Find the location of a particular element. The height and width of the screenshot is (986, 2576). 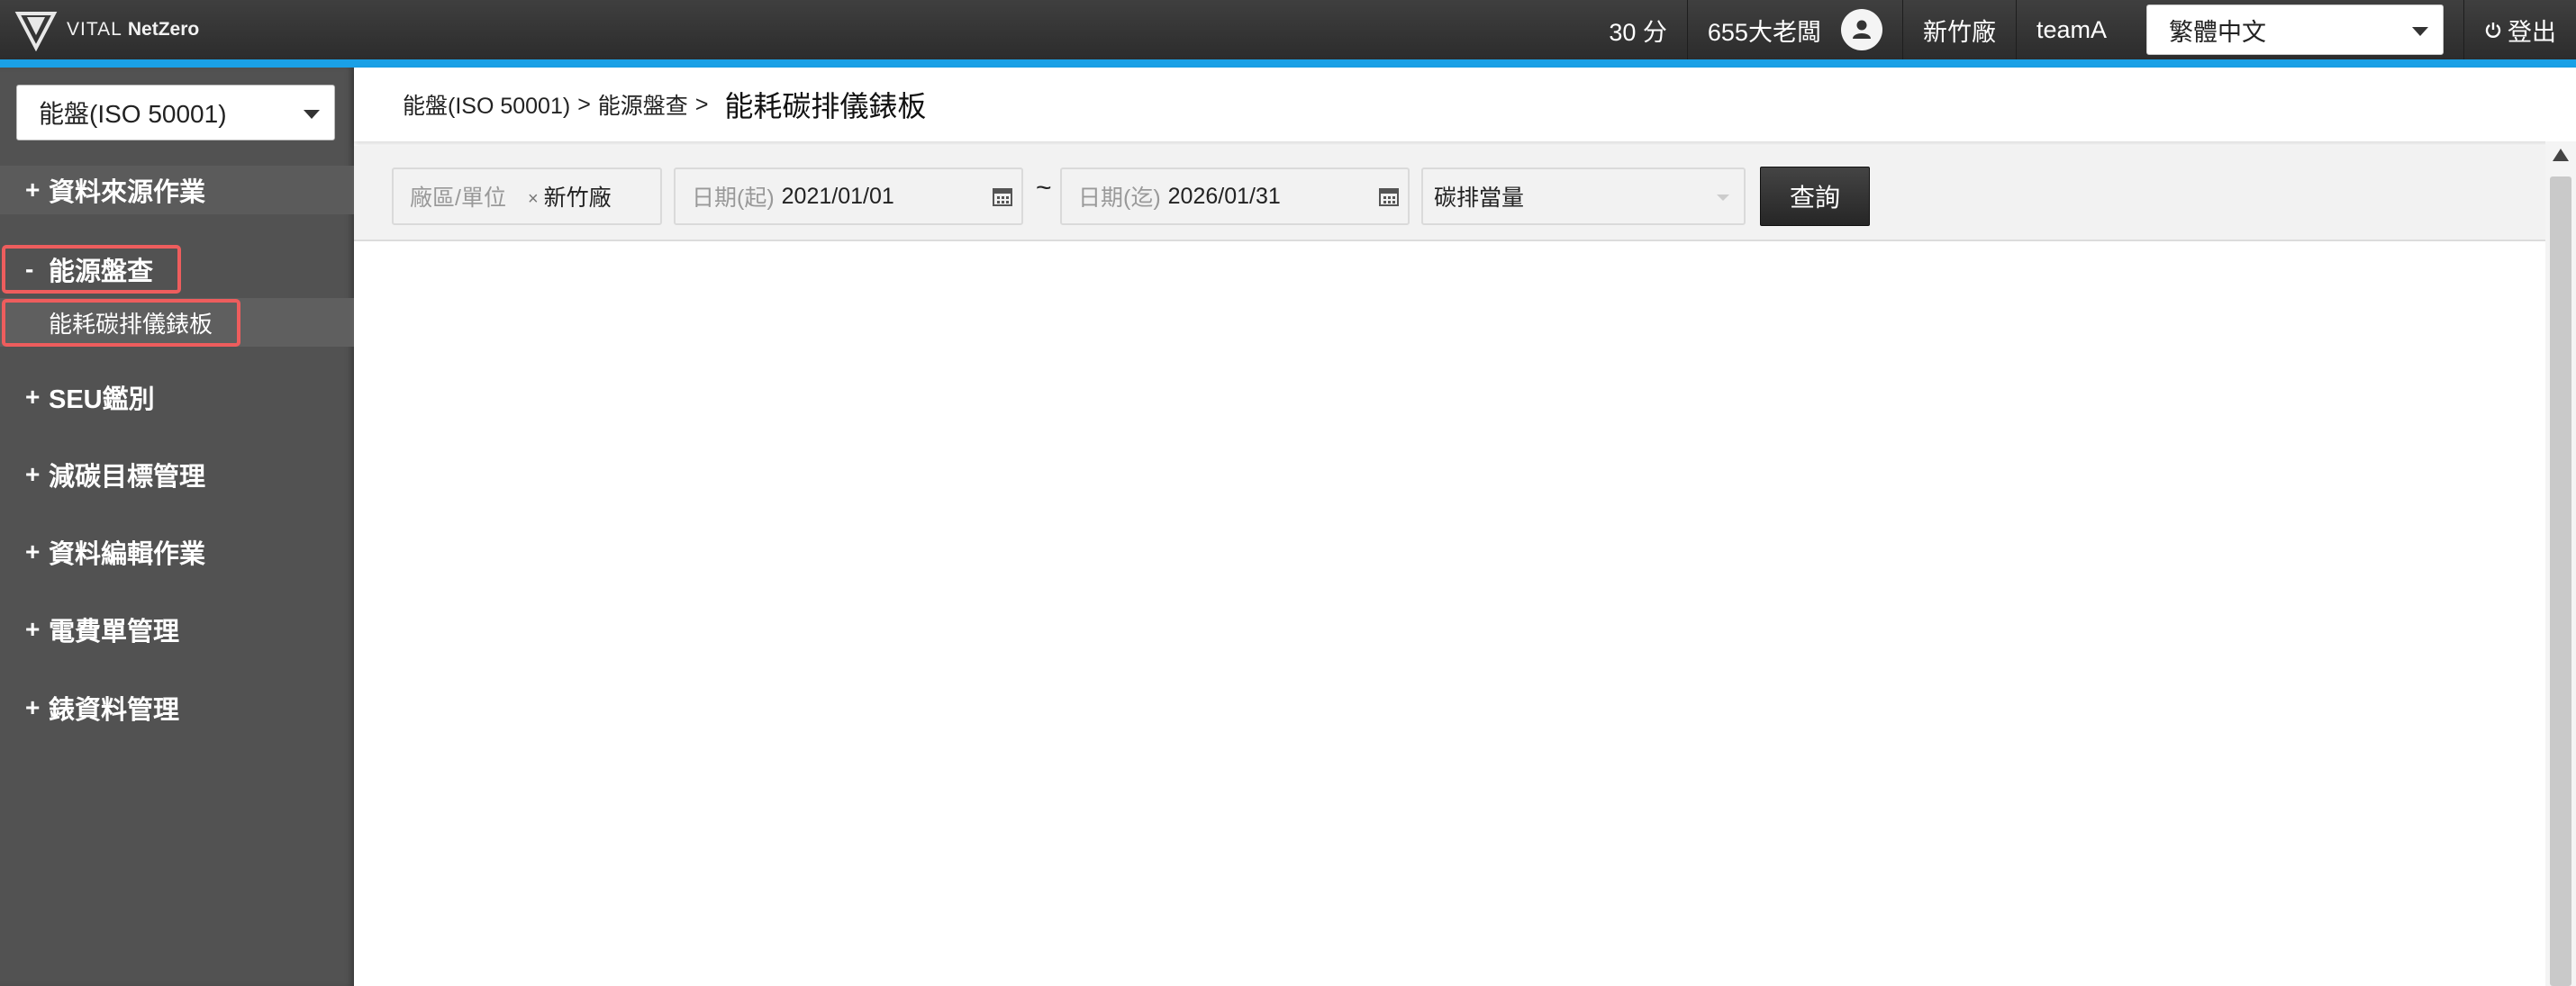

power-icon is located at coordinates (2493, 30).